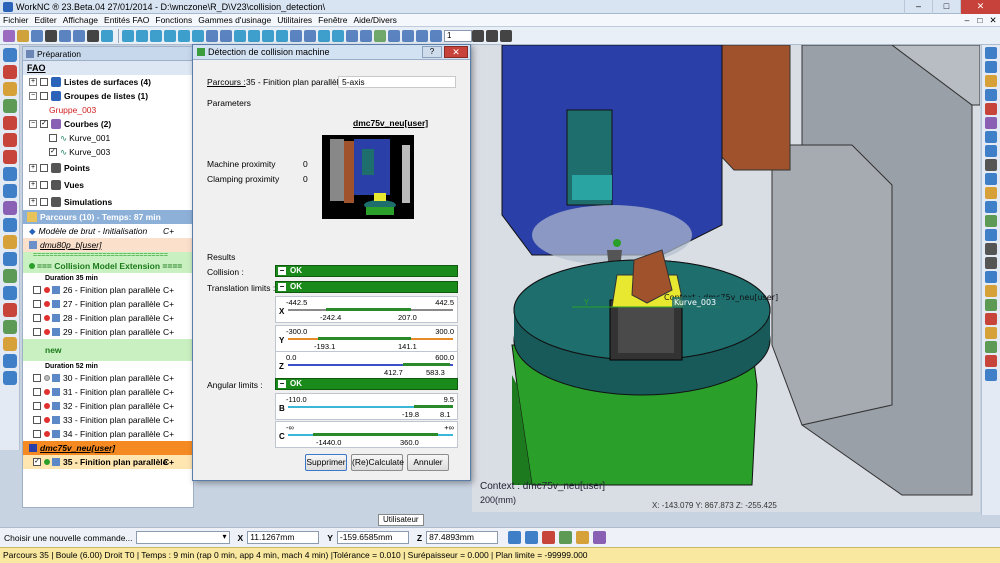 Image resolution: width=1000 pixels, height=563 pixels. What do you see at coordinates (462, 537) in the screenshot?
I see `z-coord-input: 87.4893mm` at bounding box center [462, 537].